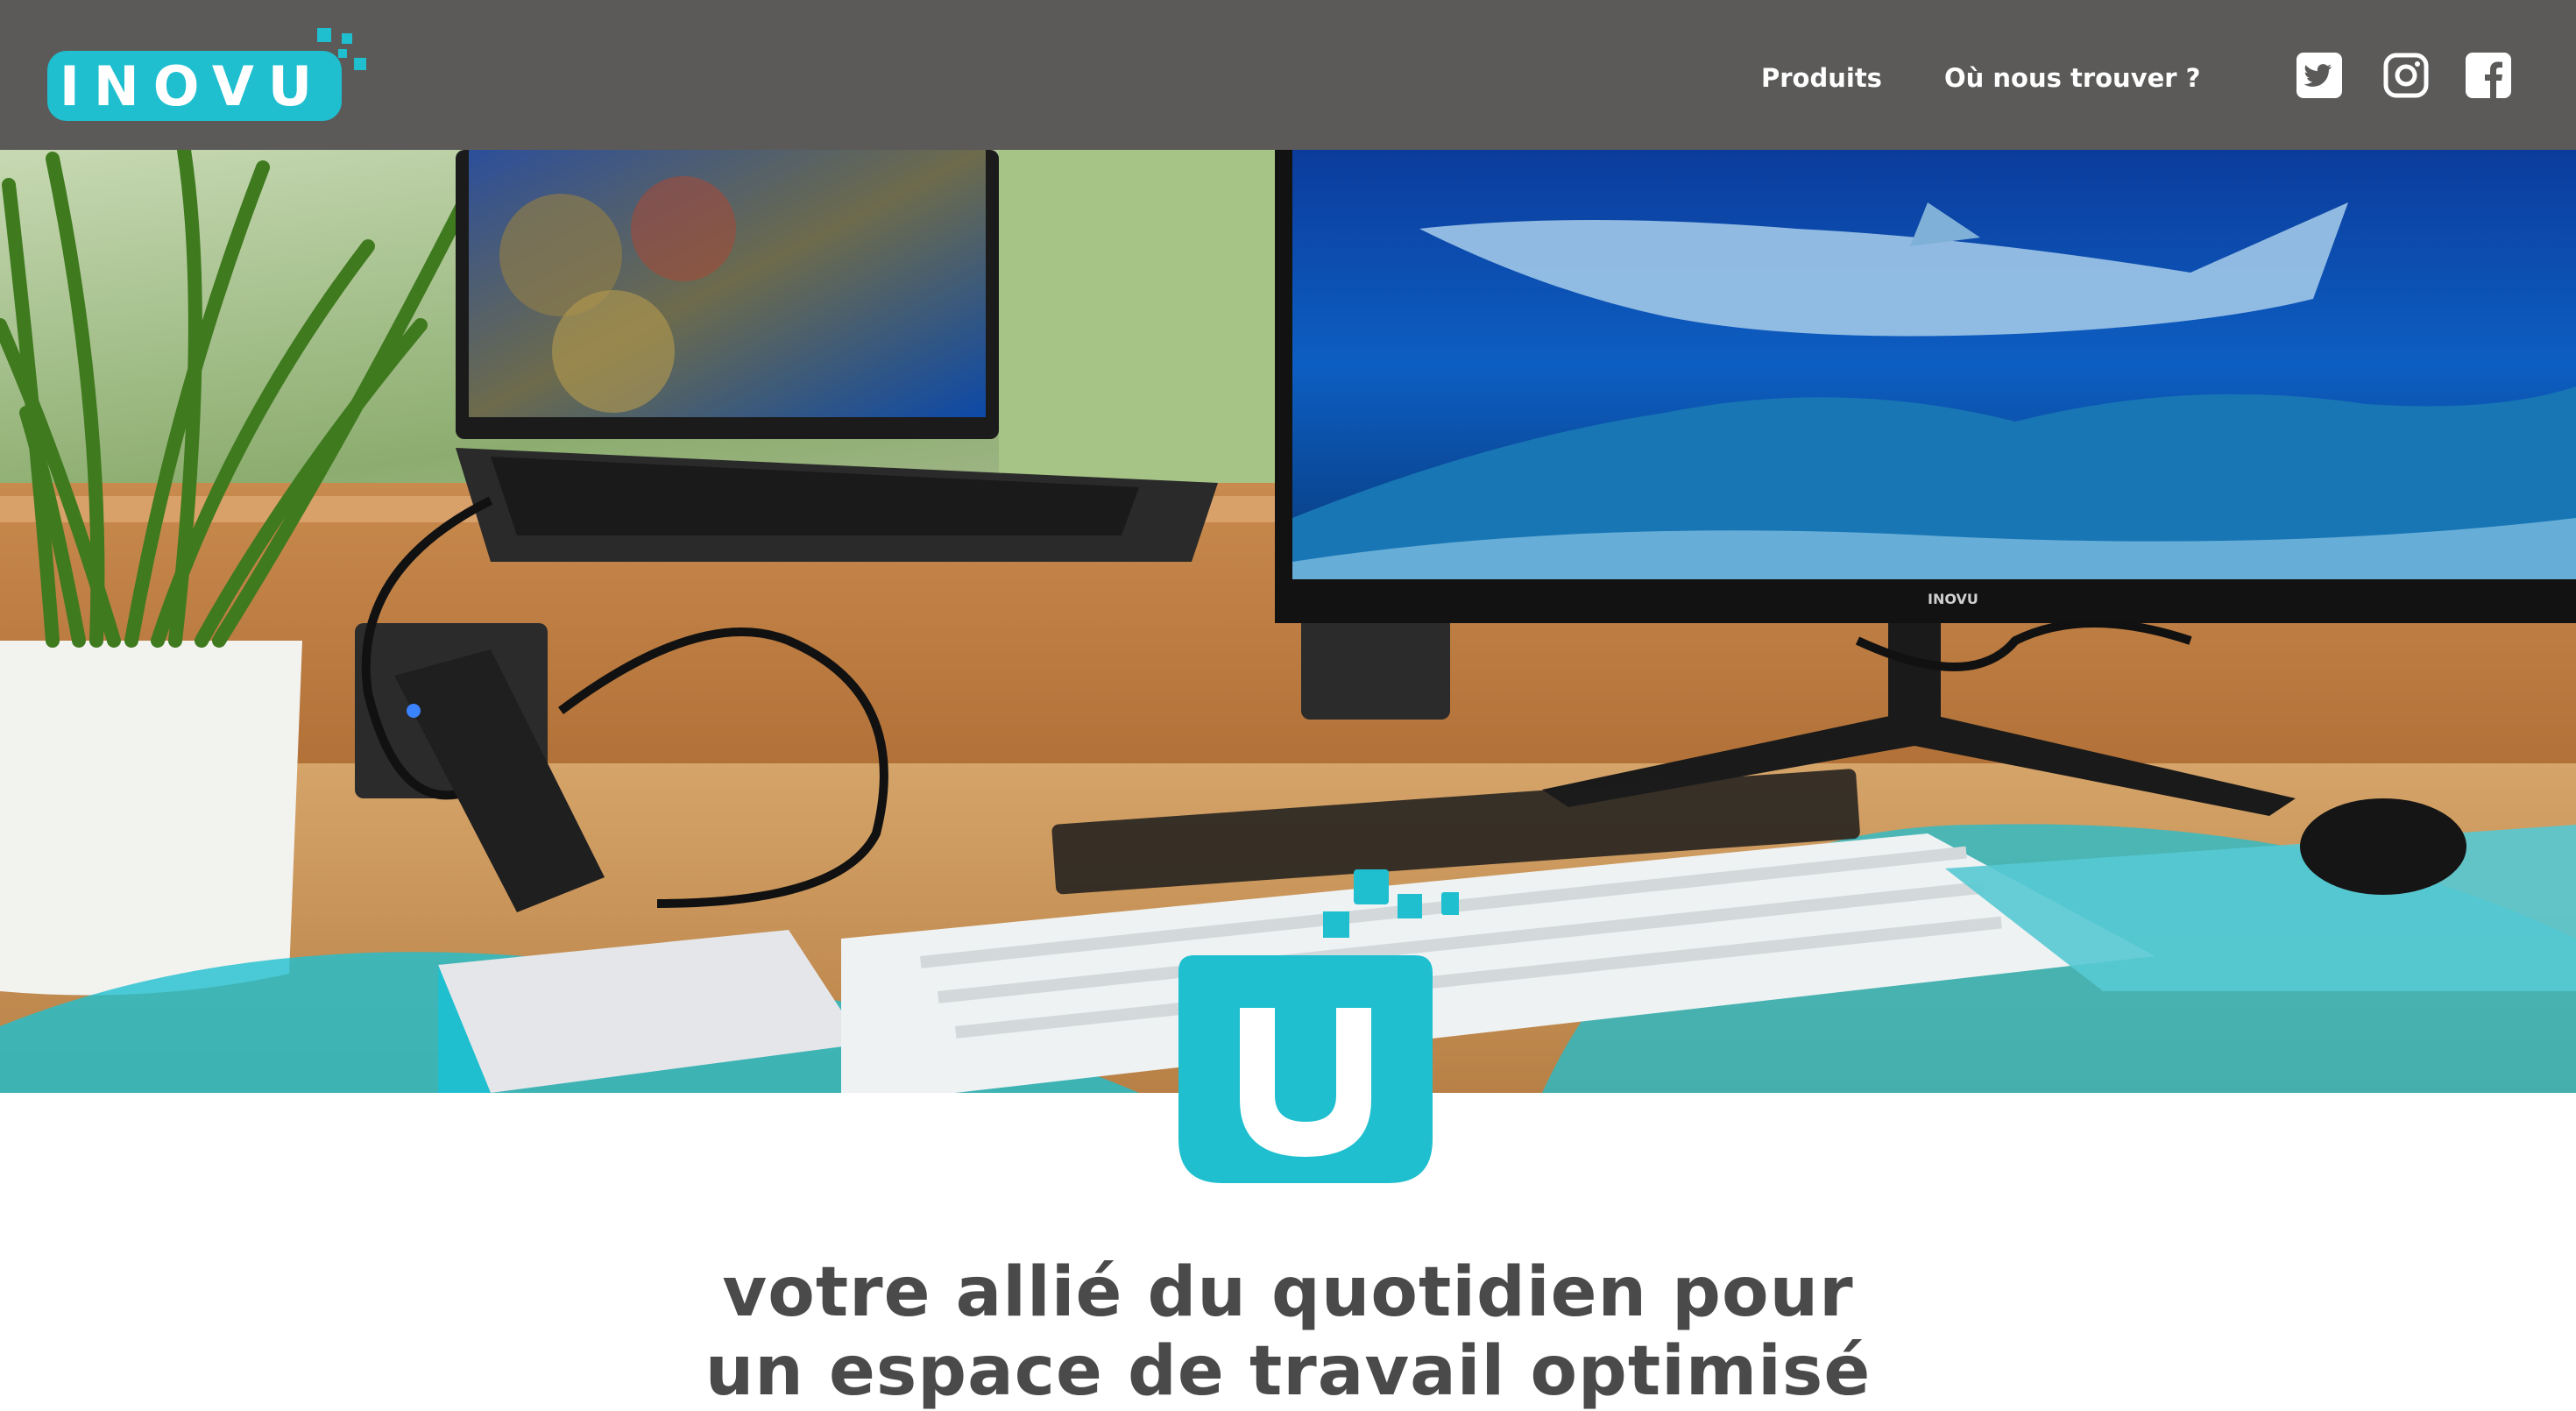  Describe the element at coordinates (2488, 76) in the screenshot. I see `facebook-icon` at that location.